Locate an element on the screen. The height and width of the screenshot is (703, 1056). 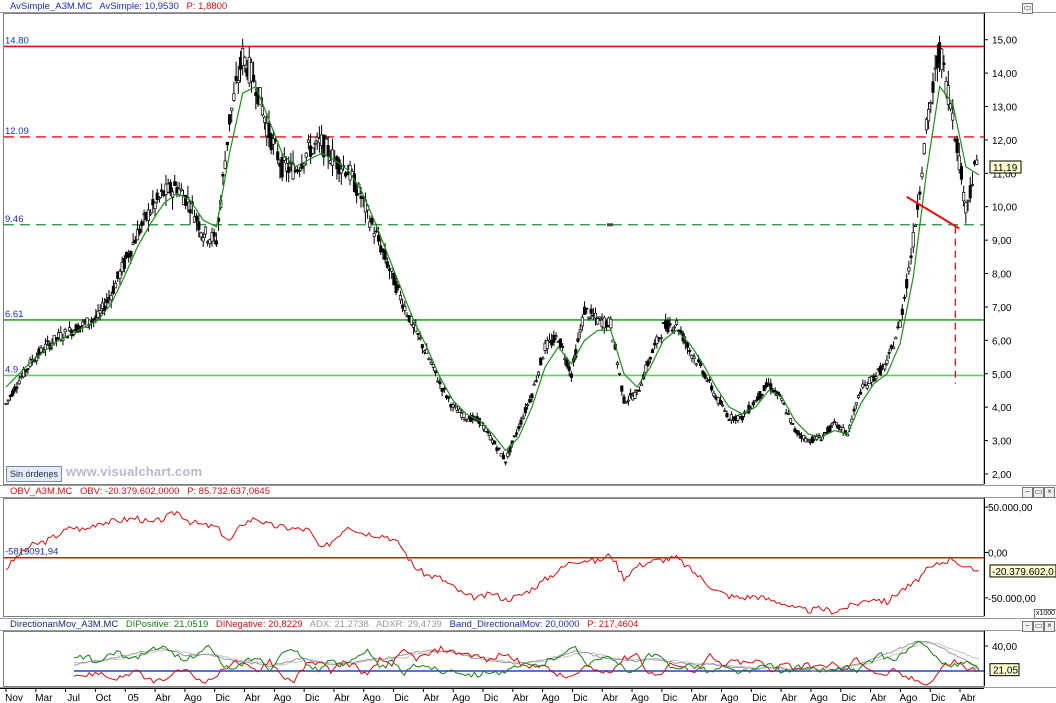
legend-item: DirectionanMov_A3M.MC is located at coordinates (64, 624).